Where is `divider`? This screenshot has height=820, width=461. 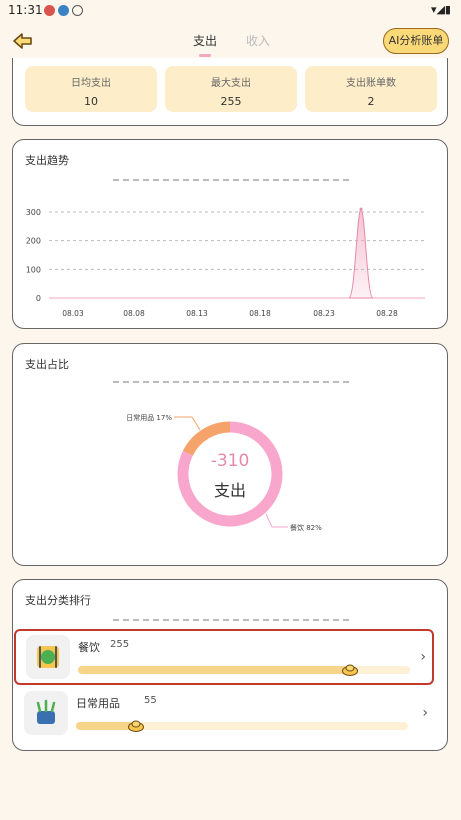
divider is located at coordinates (231, 620).